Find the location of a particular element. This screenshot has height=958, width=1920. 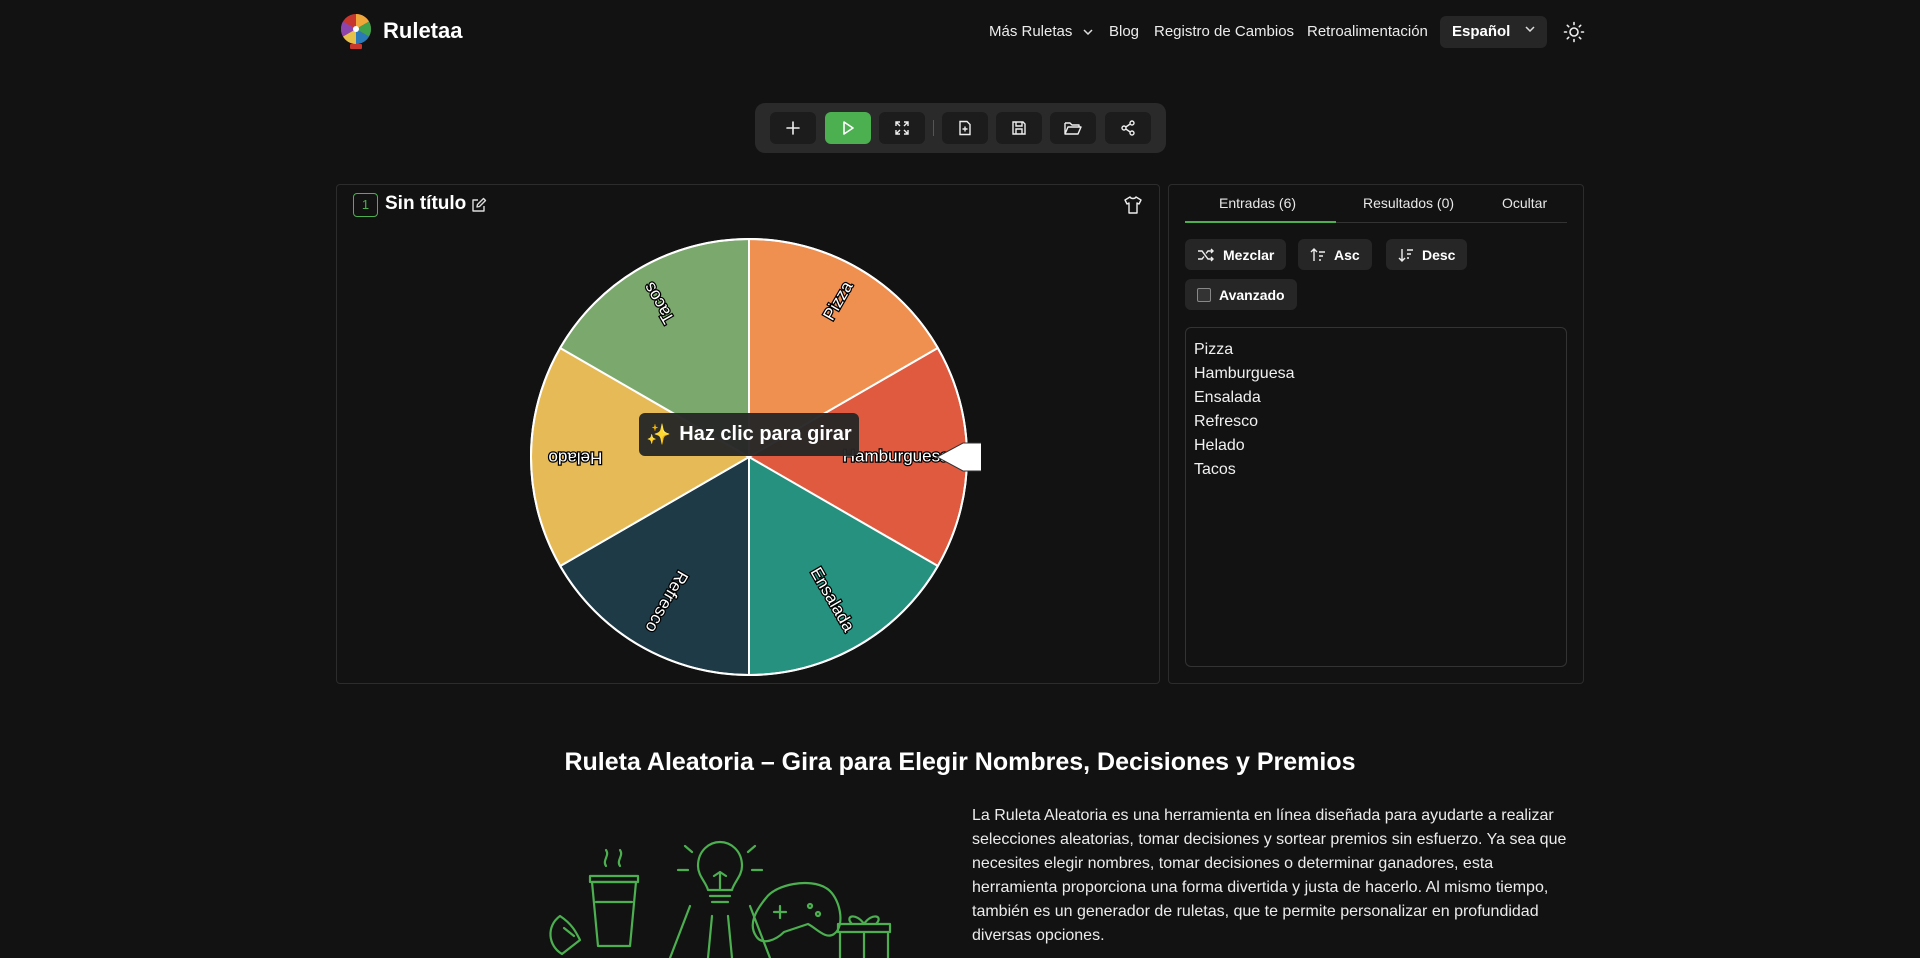

entry-line: Hamburguesa is located at coordinates (1244, 373).